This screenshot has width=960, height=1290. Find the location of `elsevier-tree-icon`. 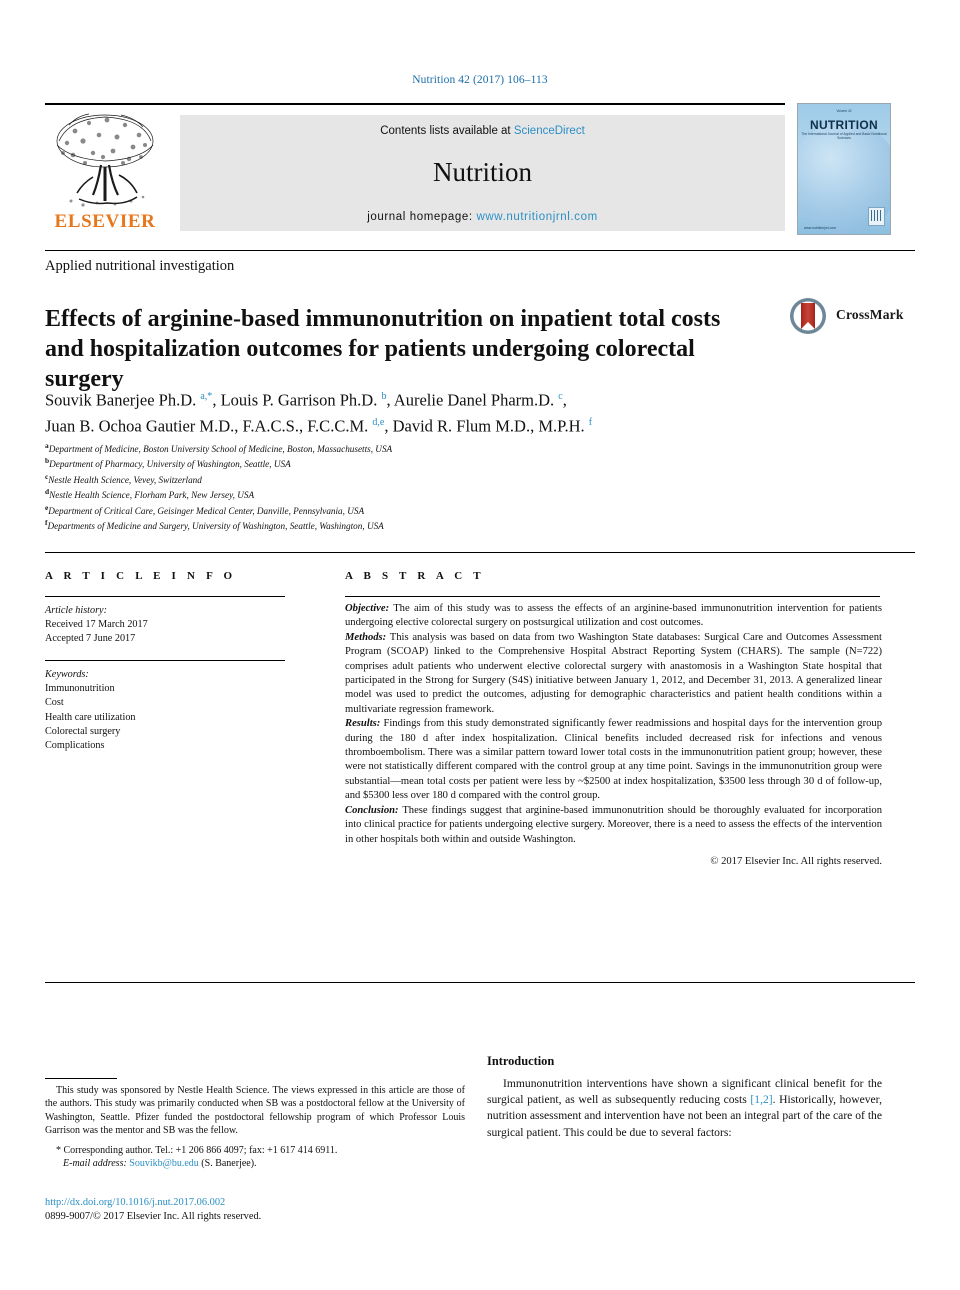

elsevier-tree-icon is located at coordinates (105, 160).